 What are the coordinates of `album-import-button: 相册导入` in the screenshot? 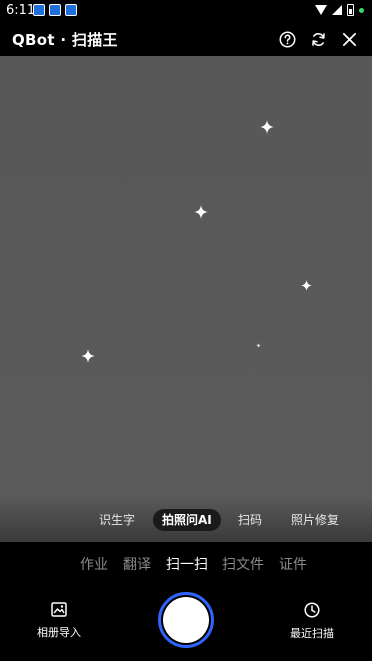 It's located at (59, 621).